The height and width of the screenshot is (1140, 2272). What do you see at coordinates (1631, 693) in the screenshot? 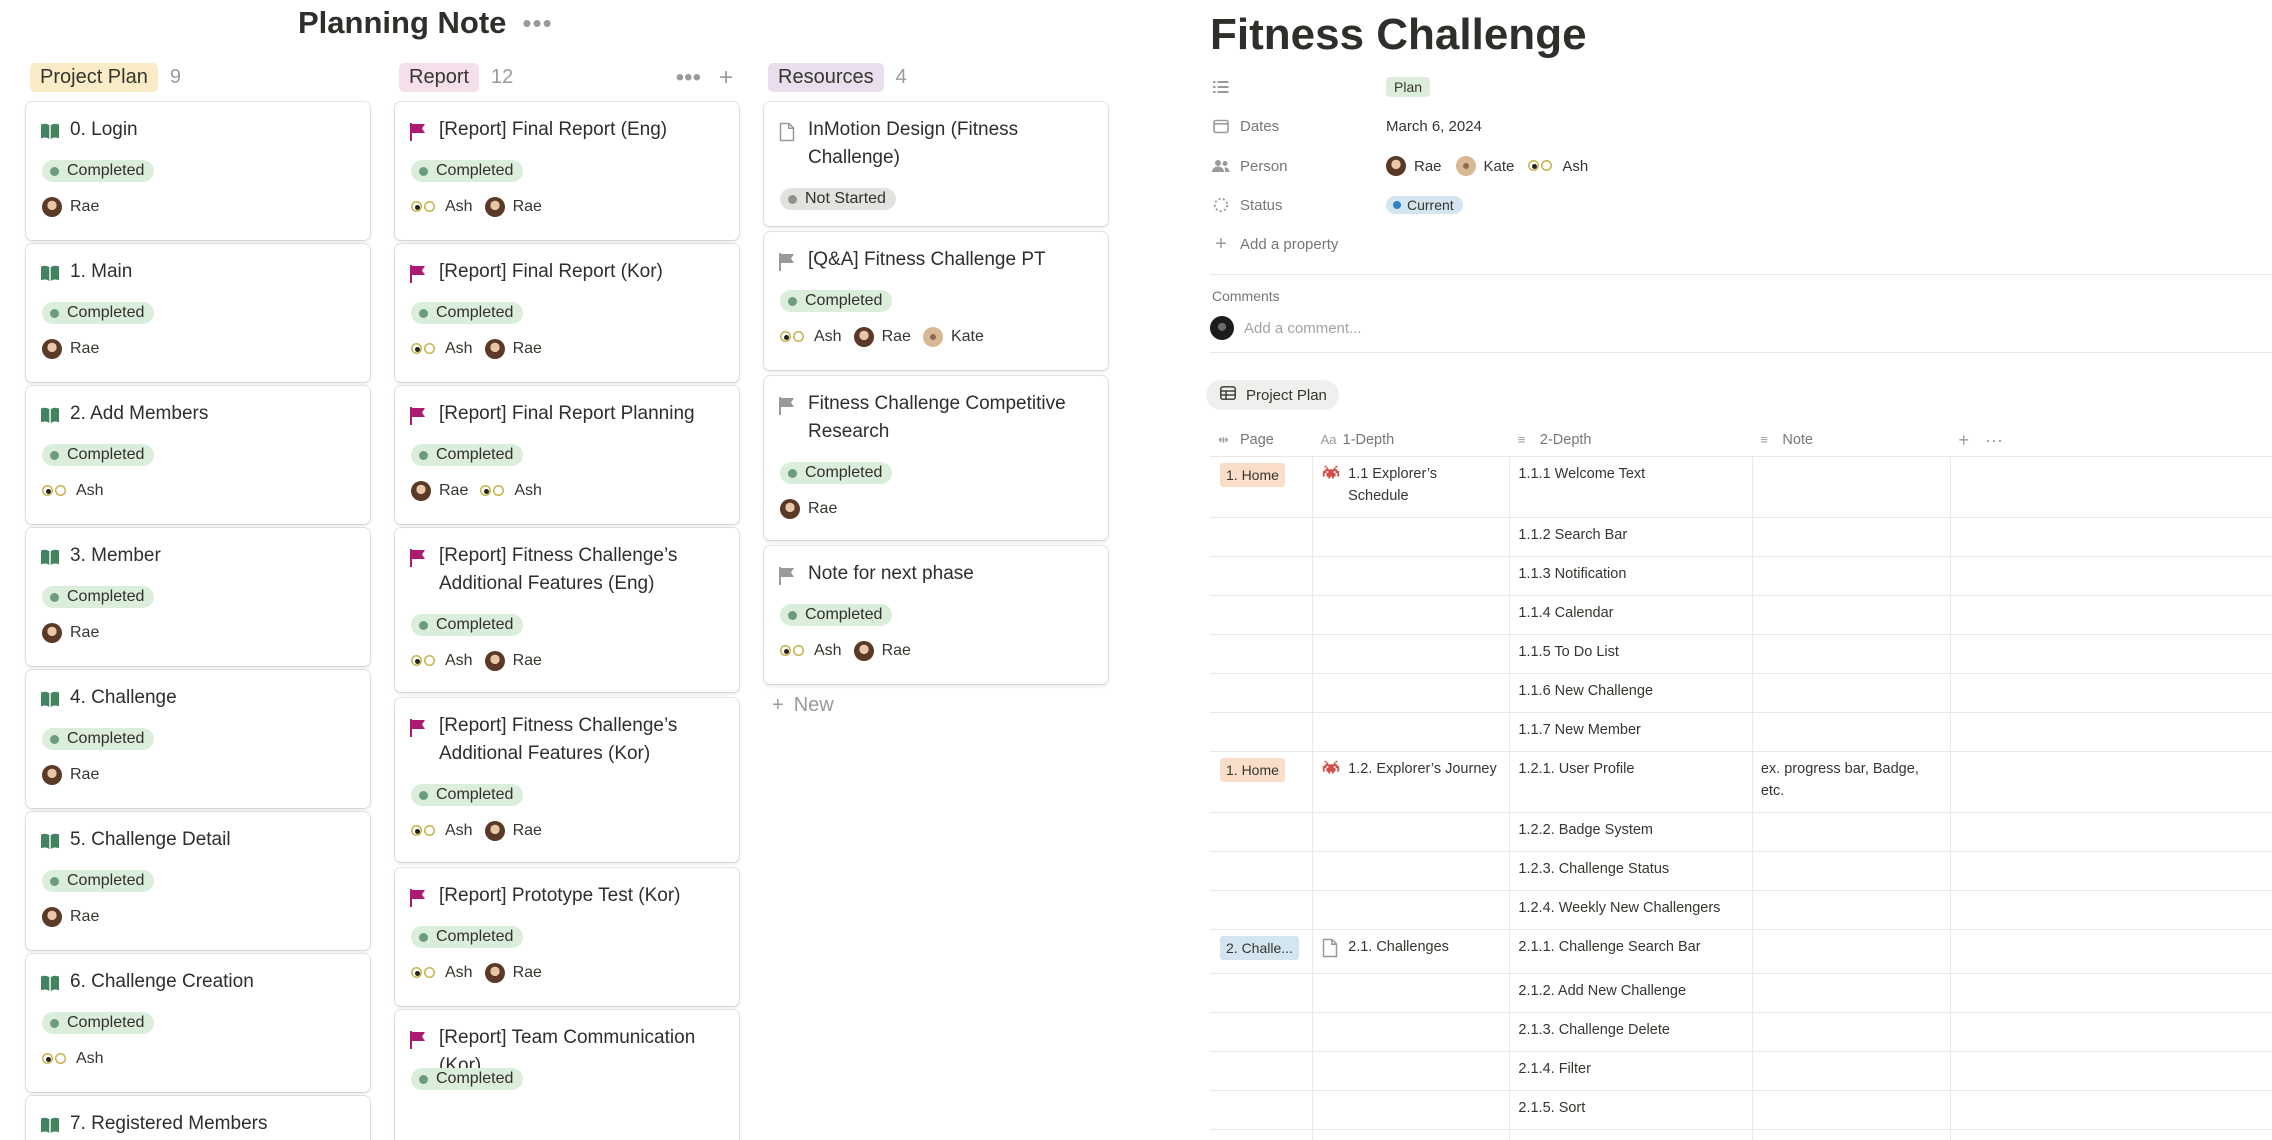
I see `cell-2-depth: 1.1.6 New Challenge` at bounding box center [1631, 693].